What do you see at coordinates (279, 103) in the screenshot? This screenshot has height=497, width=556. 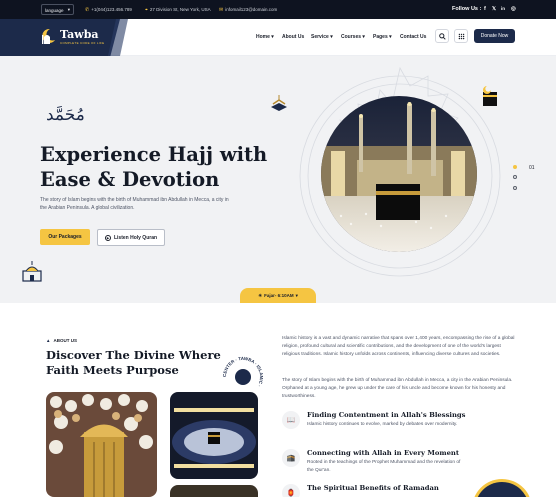 I see `quran-book-icon` at bounding box center [279, 103].